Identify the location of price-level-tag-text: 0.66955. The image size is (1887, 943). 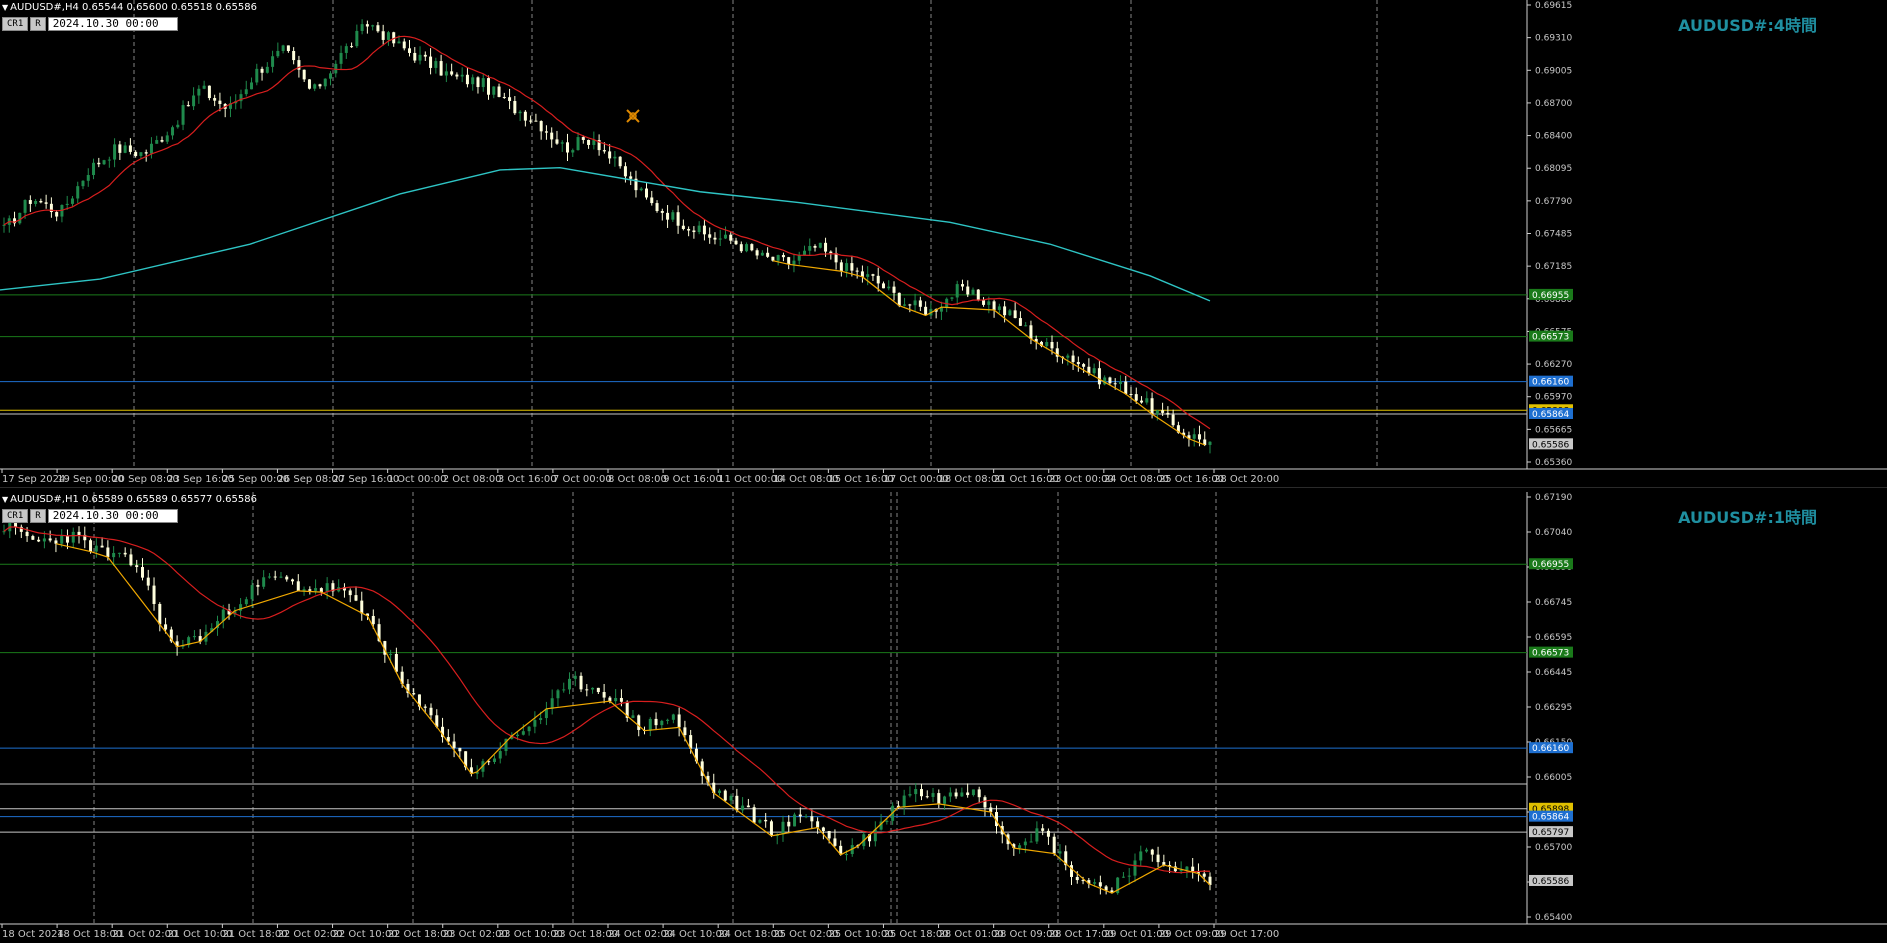
(1550, 565).